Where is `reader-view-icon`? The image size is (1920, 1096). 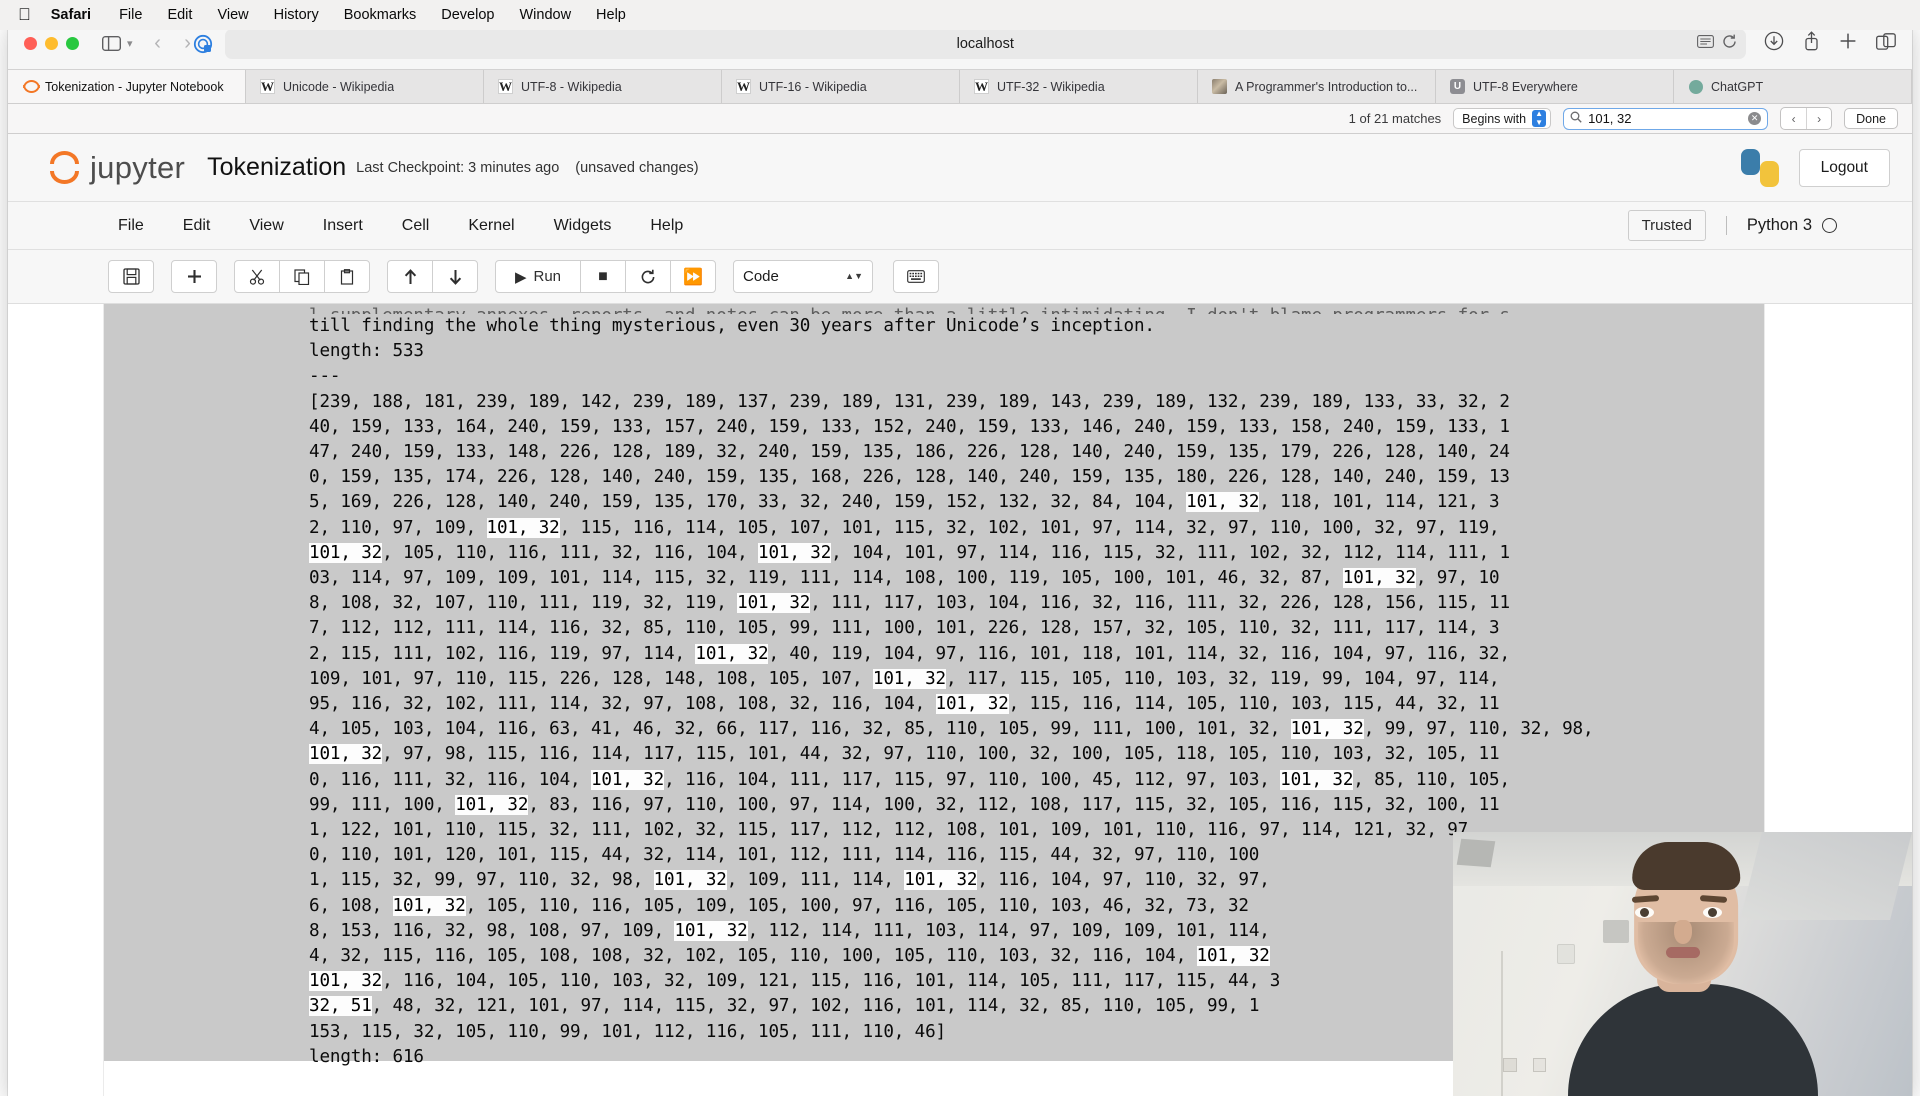
reader-view-icon is located at coordinates (1705, 43).